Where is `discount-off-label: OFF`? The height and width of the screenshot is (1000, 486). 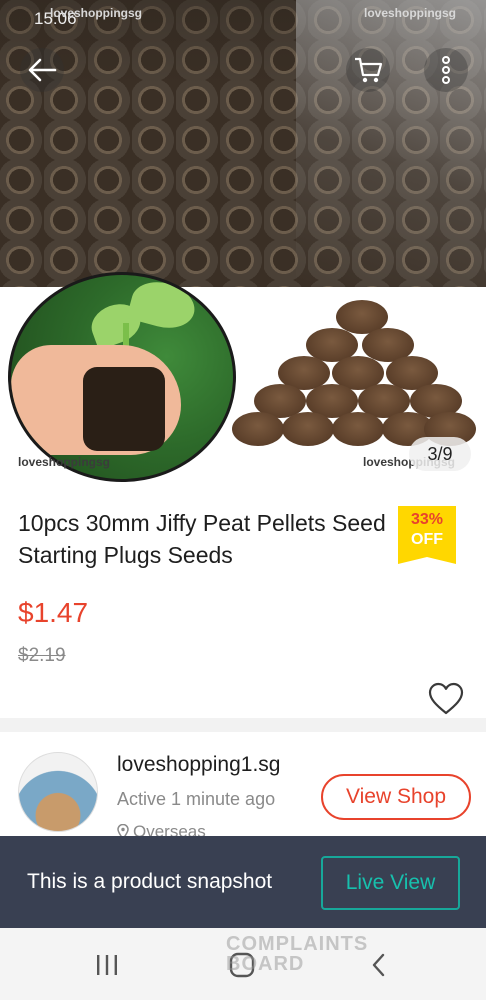 discount-off-label: OFF is located at coordinates (427, 539).